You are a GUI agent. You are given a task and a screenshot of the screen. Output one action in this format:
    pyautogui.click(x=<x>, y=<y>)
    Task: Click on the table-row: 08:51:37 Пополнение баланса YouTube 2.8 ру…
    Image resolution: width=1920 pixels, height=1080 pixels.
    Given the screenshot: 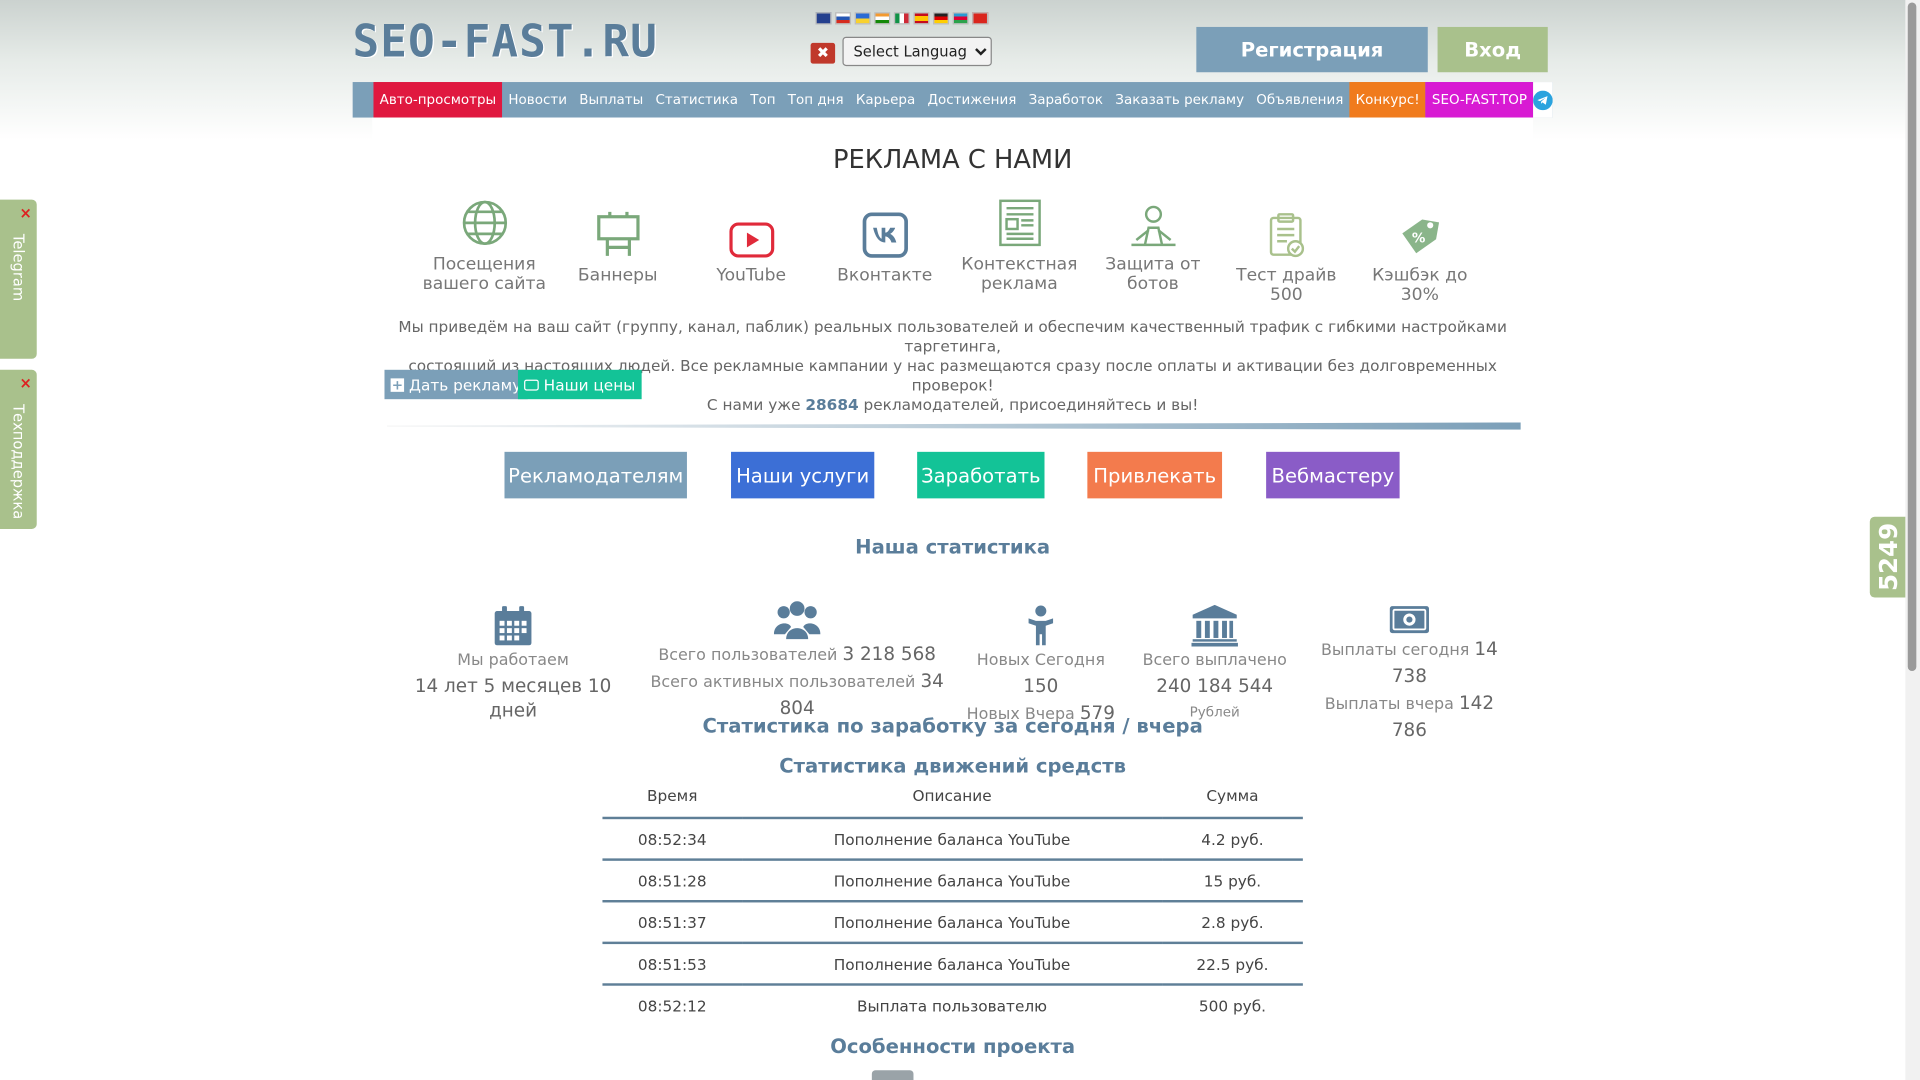 What is the action you would take?
    pyautogui.click(x=952, y=921)
    